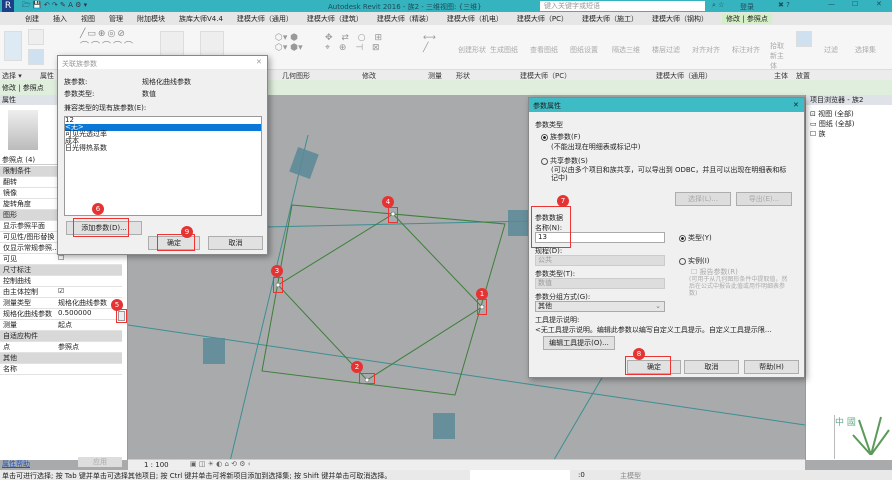  I want to click on modify-tools-icon: ✥ ⇄ ○ ⊞ ⌖ ⊕ ⊣ ⊠, so click(355, 43).